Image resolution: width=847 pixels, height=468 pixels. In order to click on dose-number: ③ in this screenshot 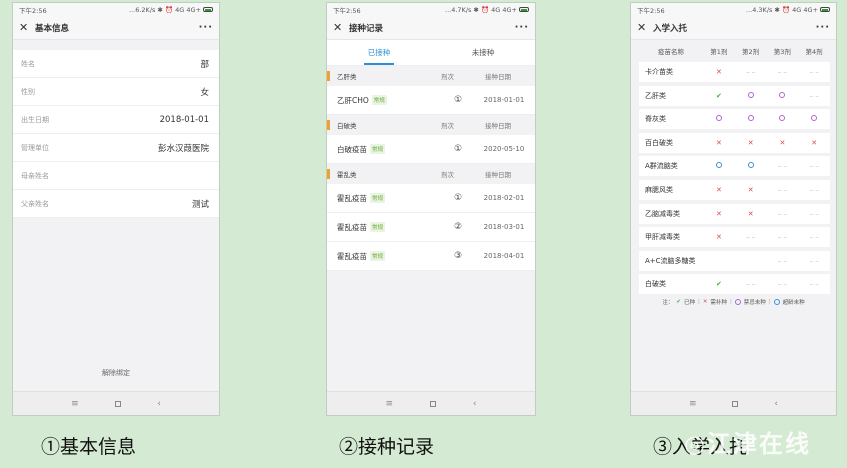, I will do `click(458, 256)`.